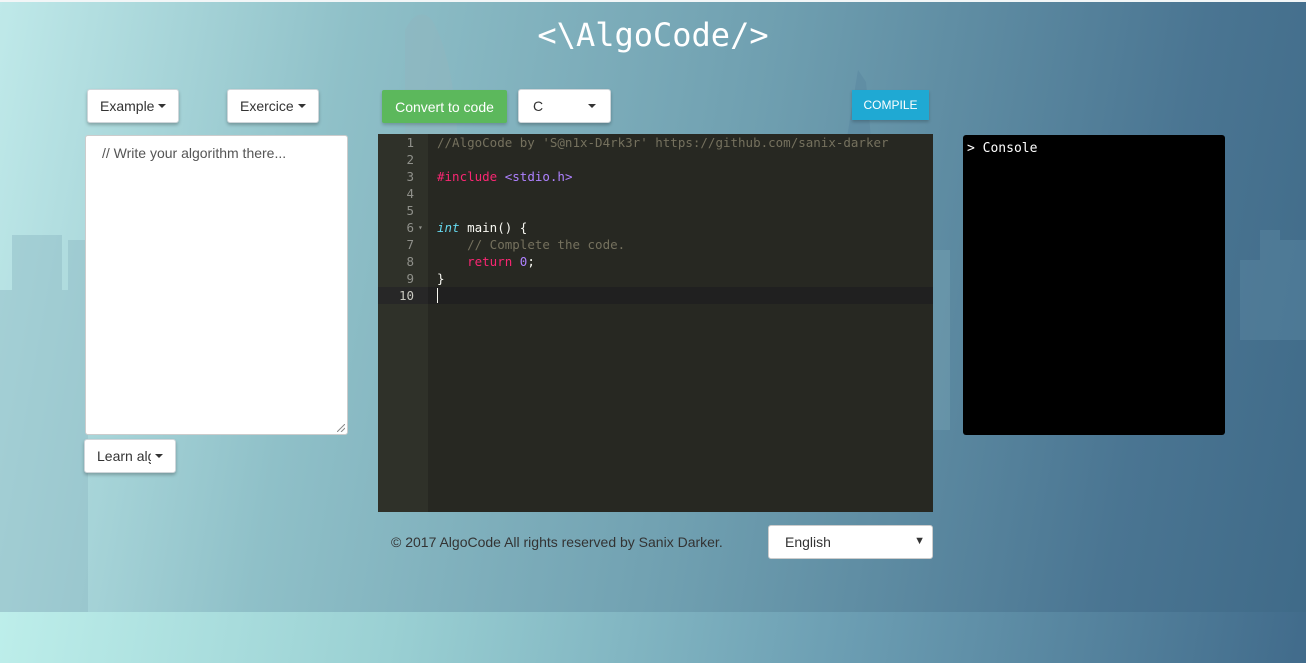 The image size is (1306, 663). I want to click on fold-arrow-icon: ▾, so click(420, 227).